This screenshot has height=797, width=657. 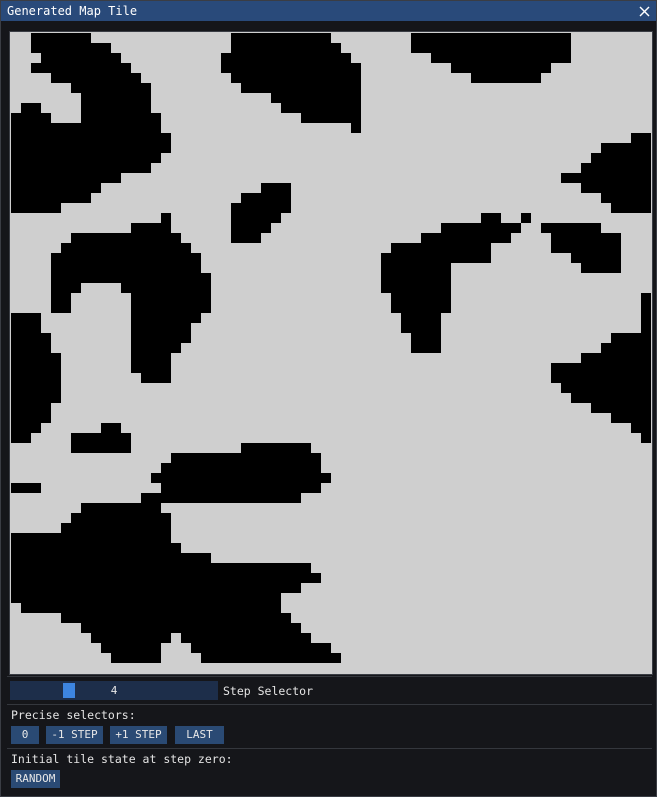 I want to click on step-zero-button: 0, so click(x=25, y=735).